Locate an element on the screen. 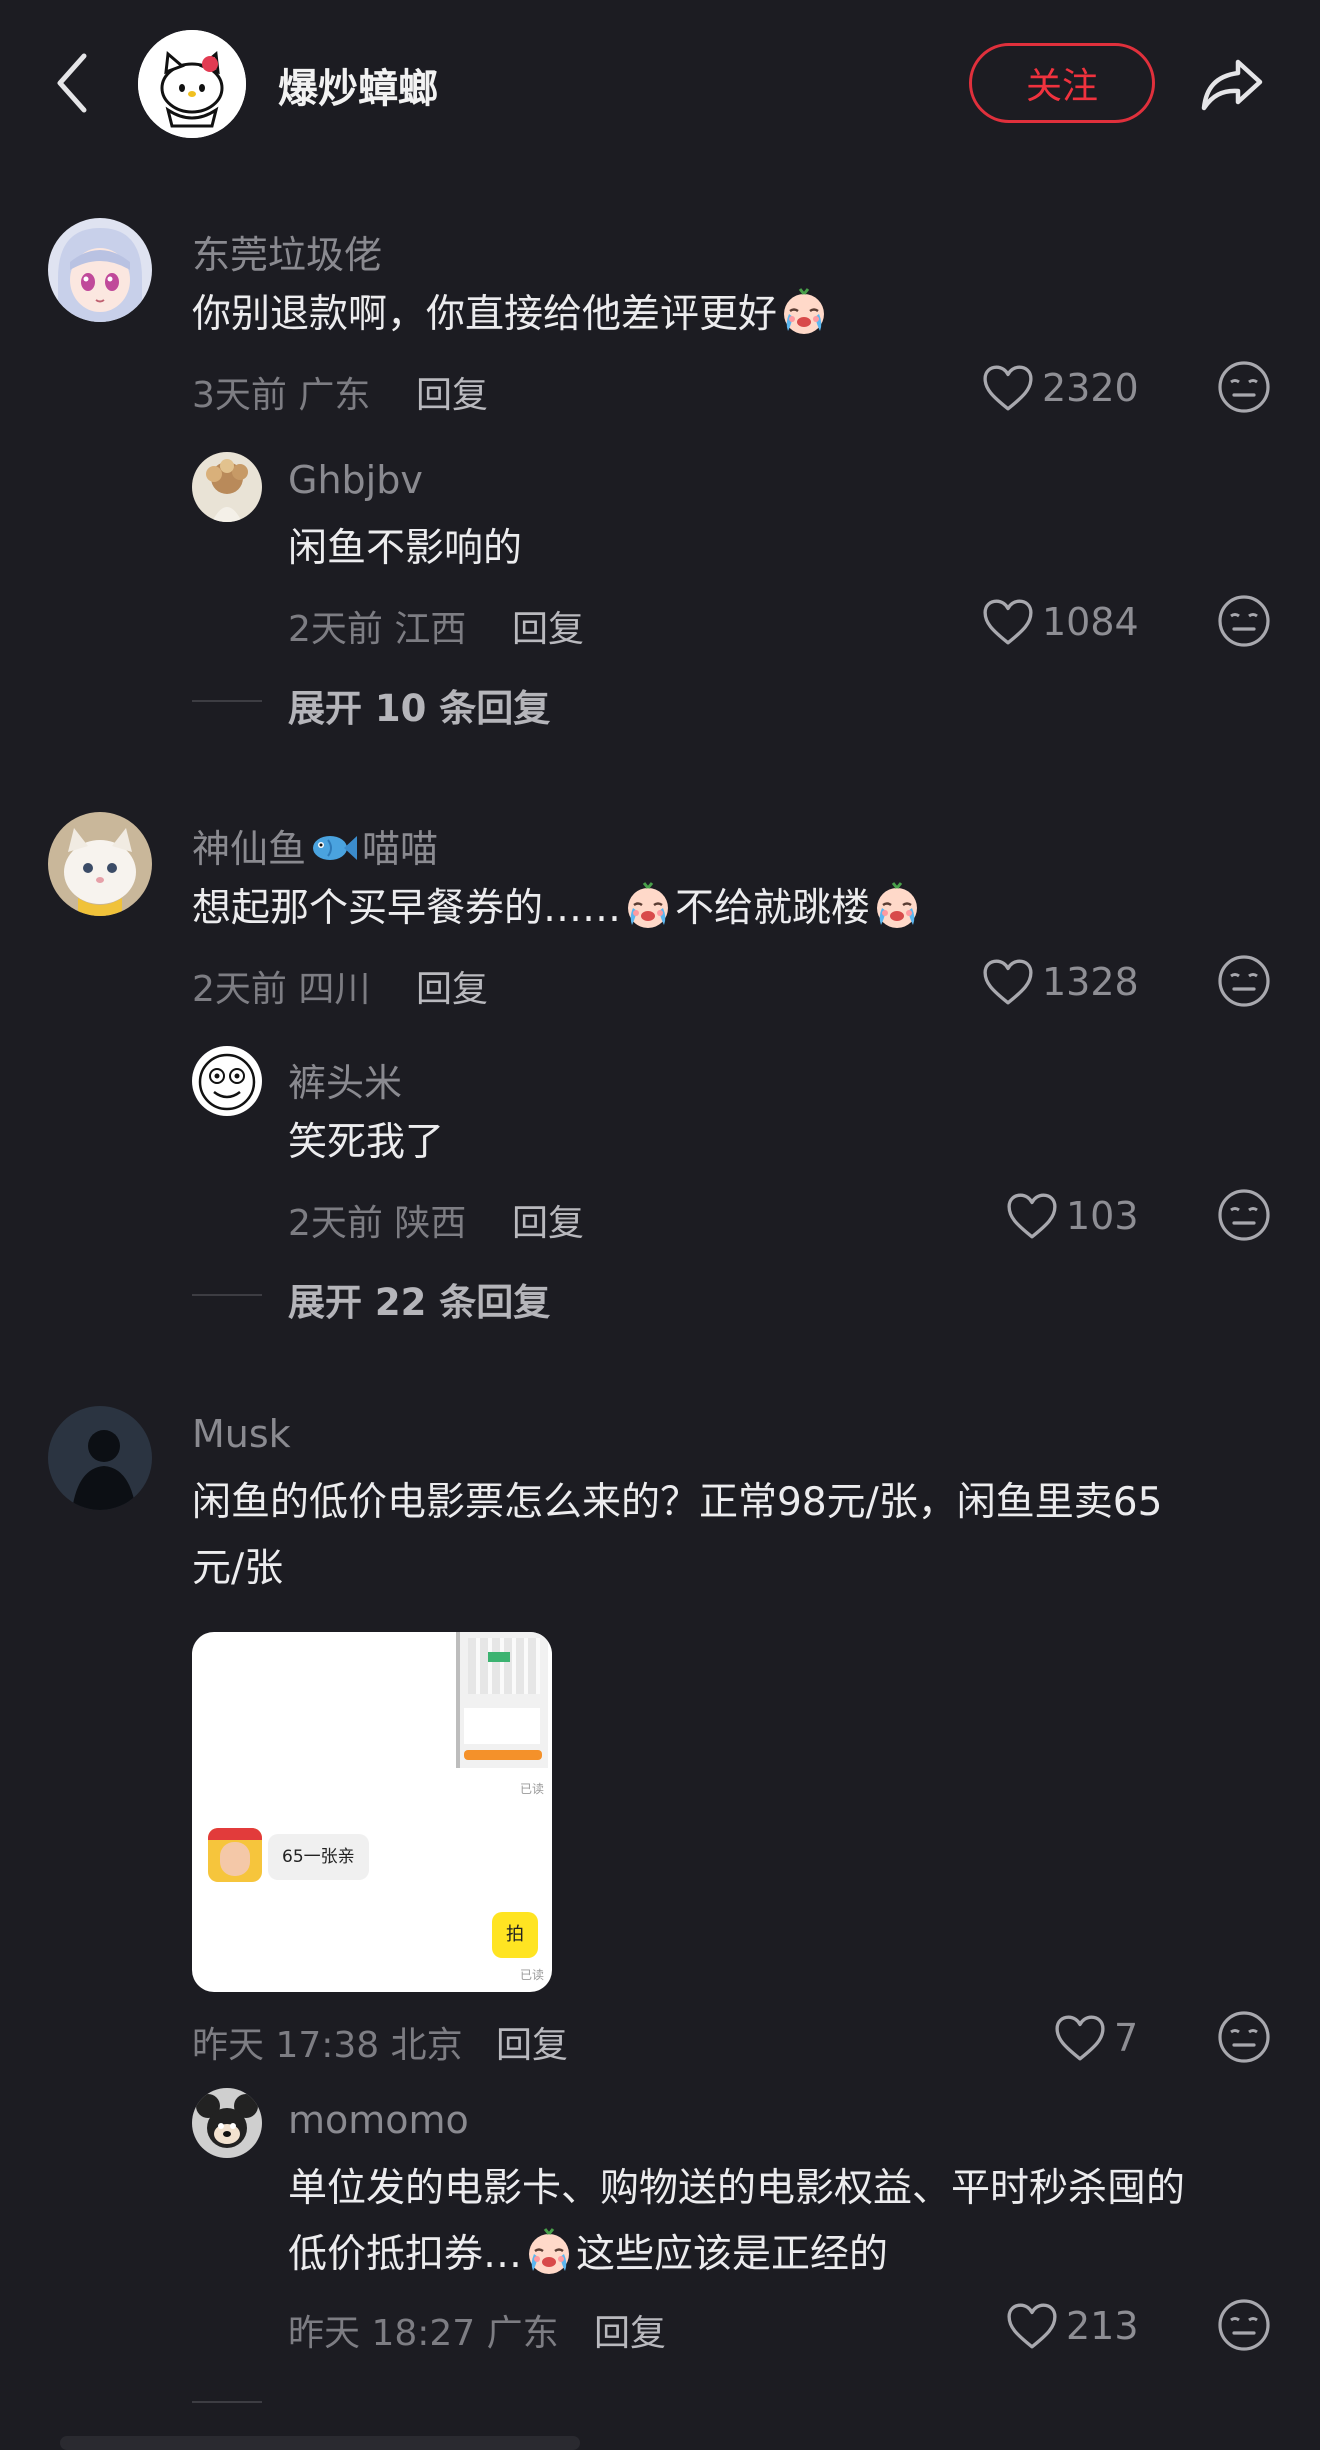 Image resolution: width=1320 pixels, height=2450 pixels. follow-button: 关注 is located at coordinates (1062, 83).